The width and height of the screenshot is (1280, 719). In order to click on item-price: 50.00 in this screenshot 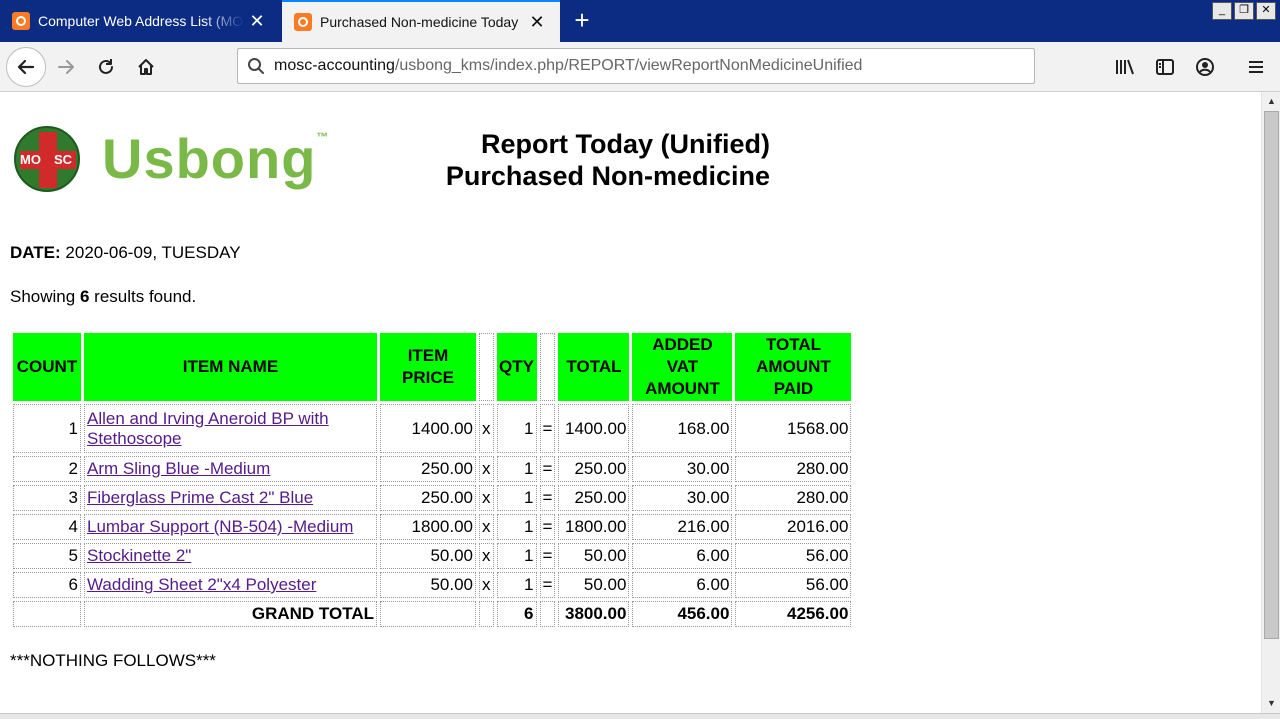, I will do `click(428, 585)`.